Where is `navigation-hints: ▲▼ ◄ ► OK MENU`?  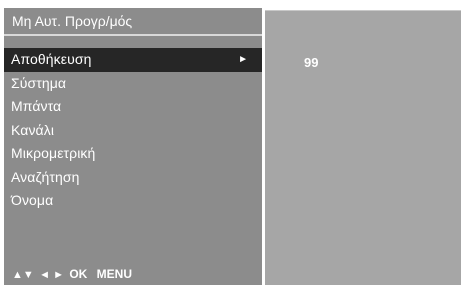
navigation-hints: ▲▼ ◄ ► OK MENU is located at coordinates (75, 276).